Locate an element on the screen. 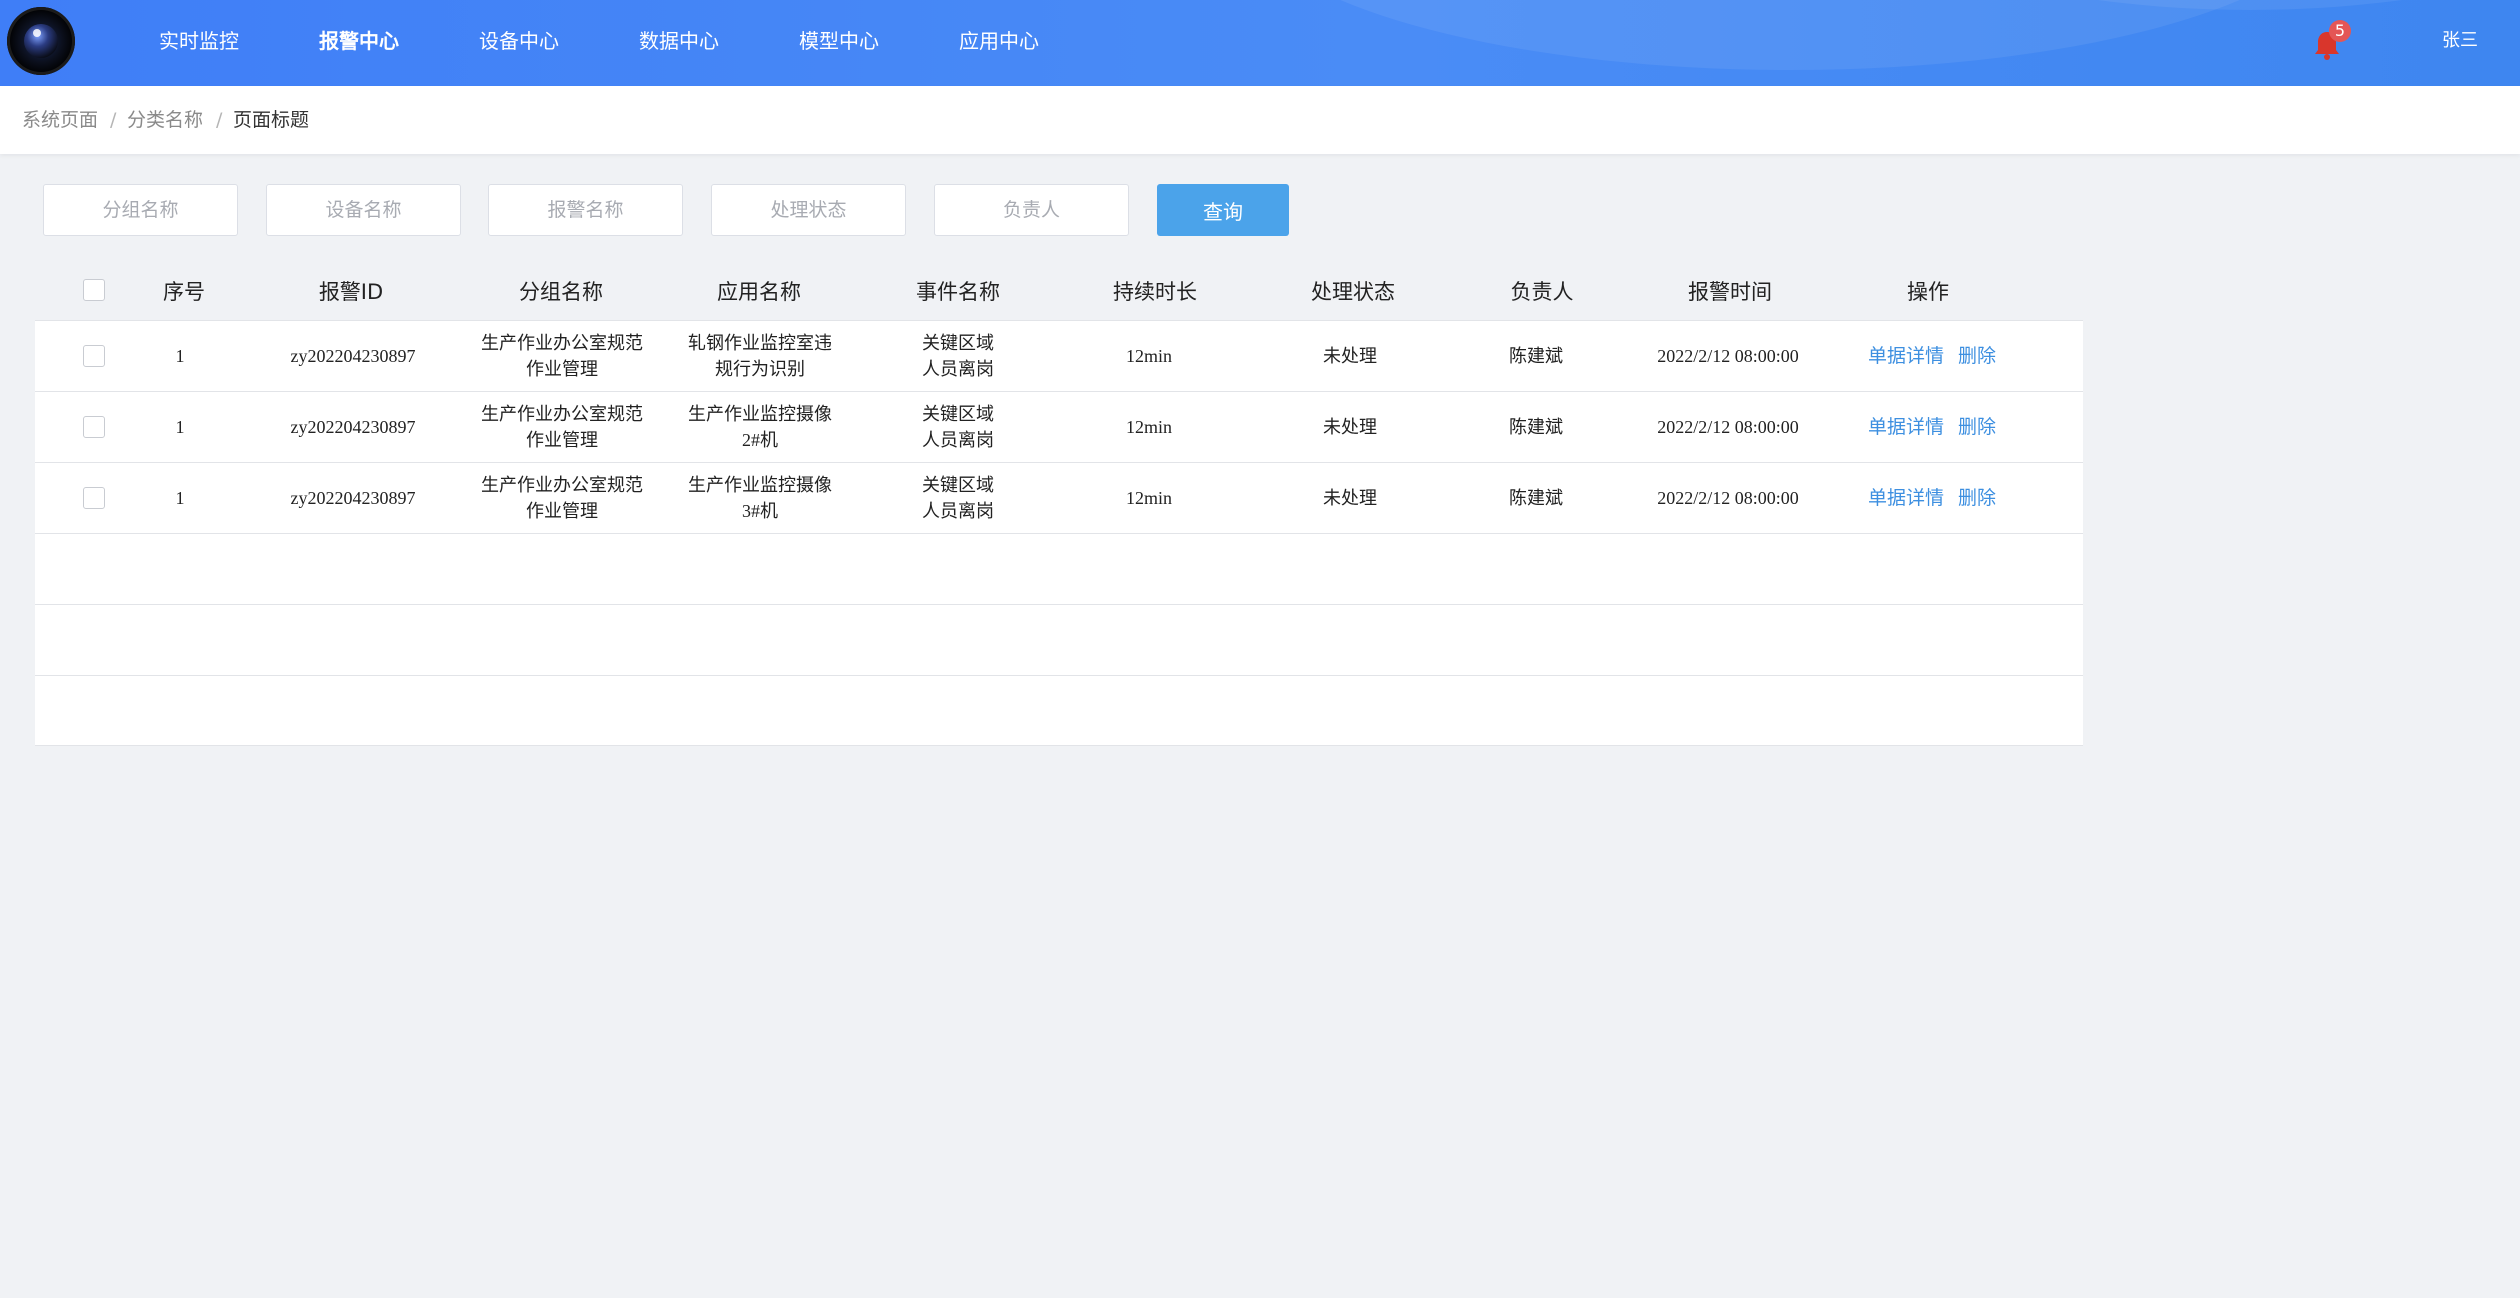 The image size is (2520, 1298). group-name-input is located at coordinates (140, 210).